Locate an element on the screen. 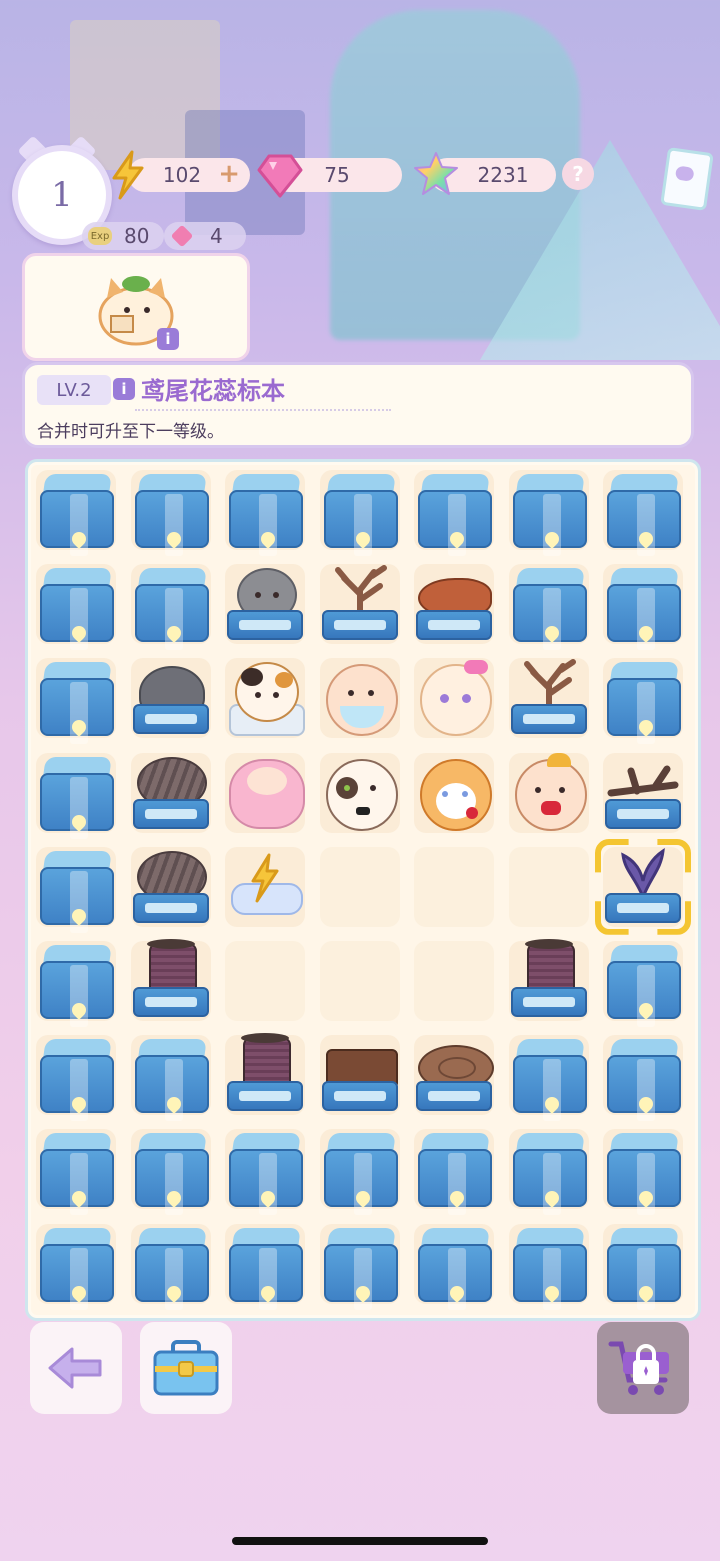  board-item-calico-cat is located at coordinates (265, 698).